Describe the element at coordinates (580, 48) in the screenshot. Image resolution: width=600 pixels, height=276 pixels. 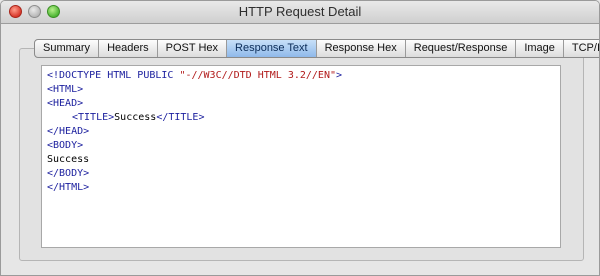
I see `tab-tcp-ip: TCP/IP` at that location.